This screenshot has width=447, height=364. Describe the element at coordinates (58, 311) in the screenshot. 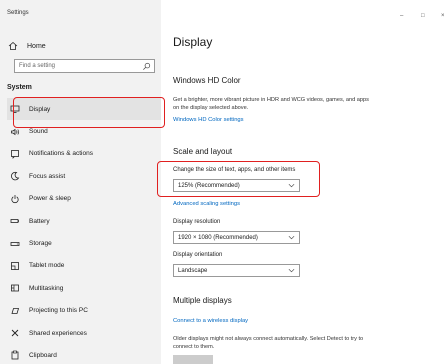

I see `sidebar-item-label: Projecting to this PC` at that location.